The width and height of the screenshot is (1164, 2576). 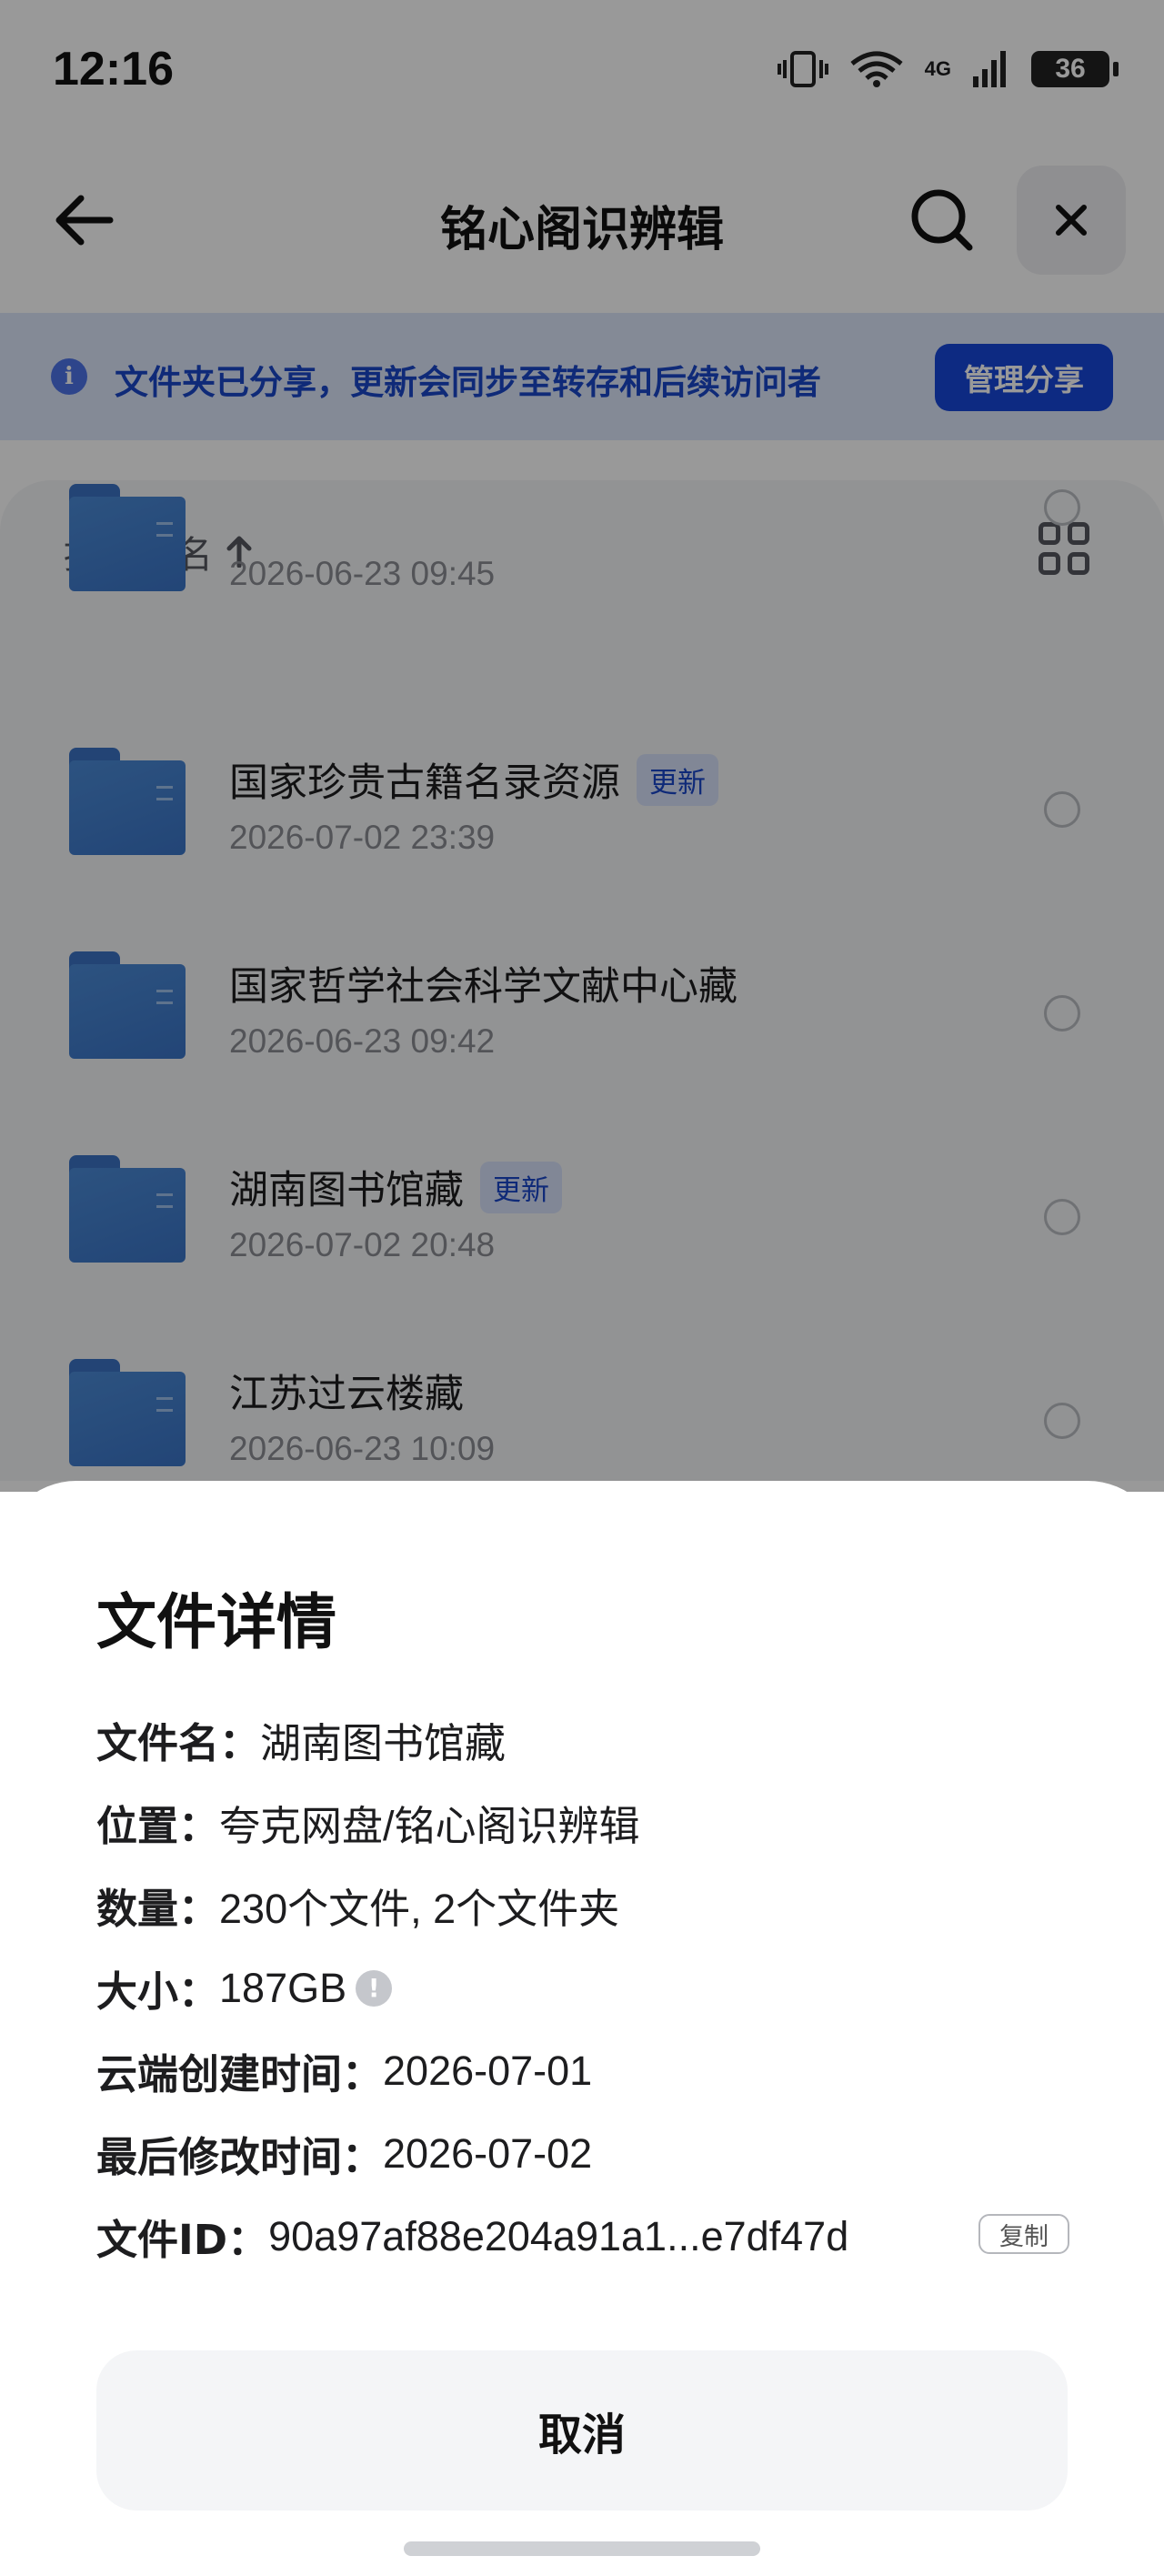 What do you see at coordinates (216, 1622) in the screenshot?
I see `sheet-title: 文件详情` at bounding box center [216, 1622].